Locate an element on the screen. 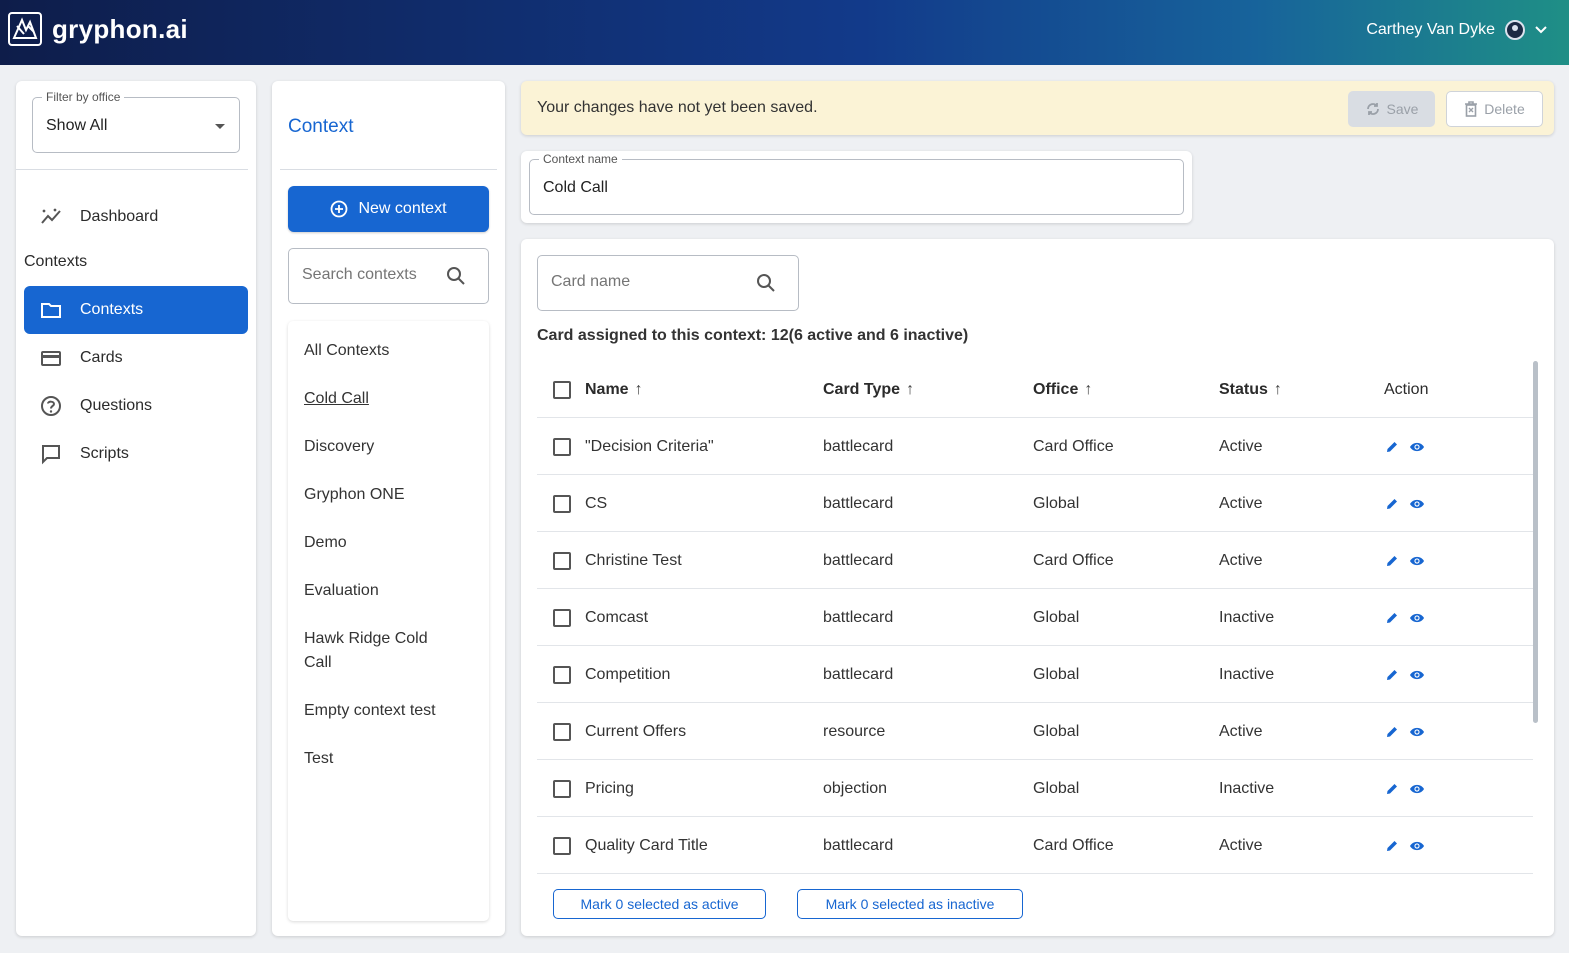 Image resolution: width=1569 pixels, height=953 pixels. gryphon-logo-icon is located at coordinates (25, 29).